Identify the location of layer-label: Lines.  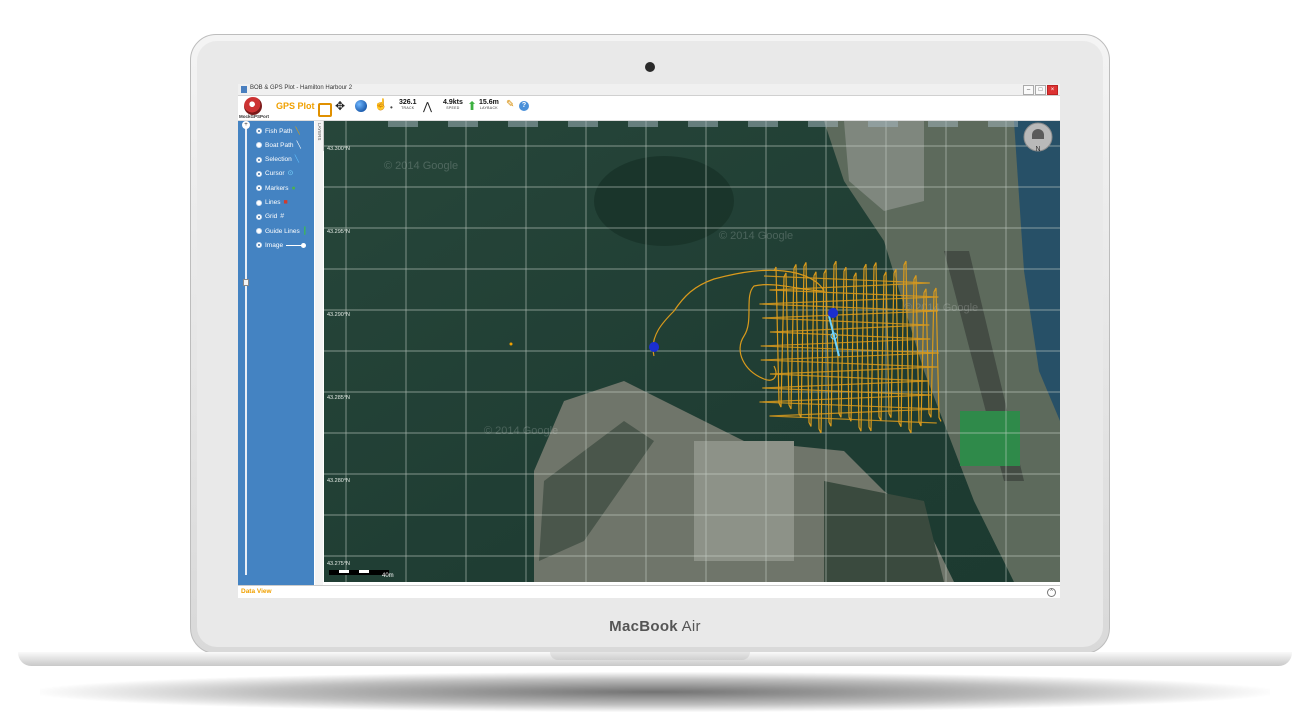
(273, 202).